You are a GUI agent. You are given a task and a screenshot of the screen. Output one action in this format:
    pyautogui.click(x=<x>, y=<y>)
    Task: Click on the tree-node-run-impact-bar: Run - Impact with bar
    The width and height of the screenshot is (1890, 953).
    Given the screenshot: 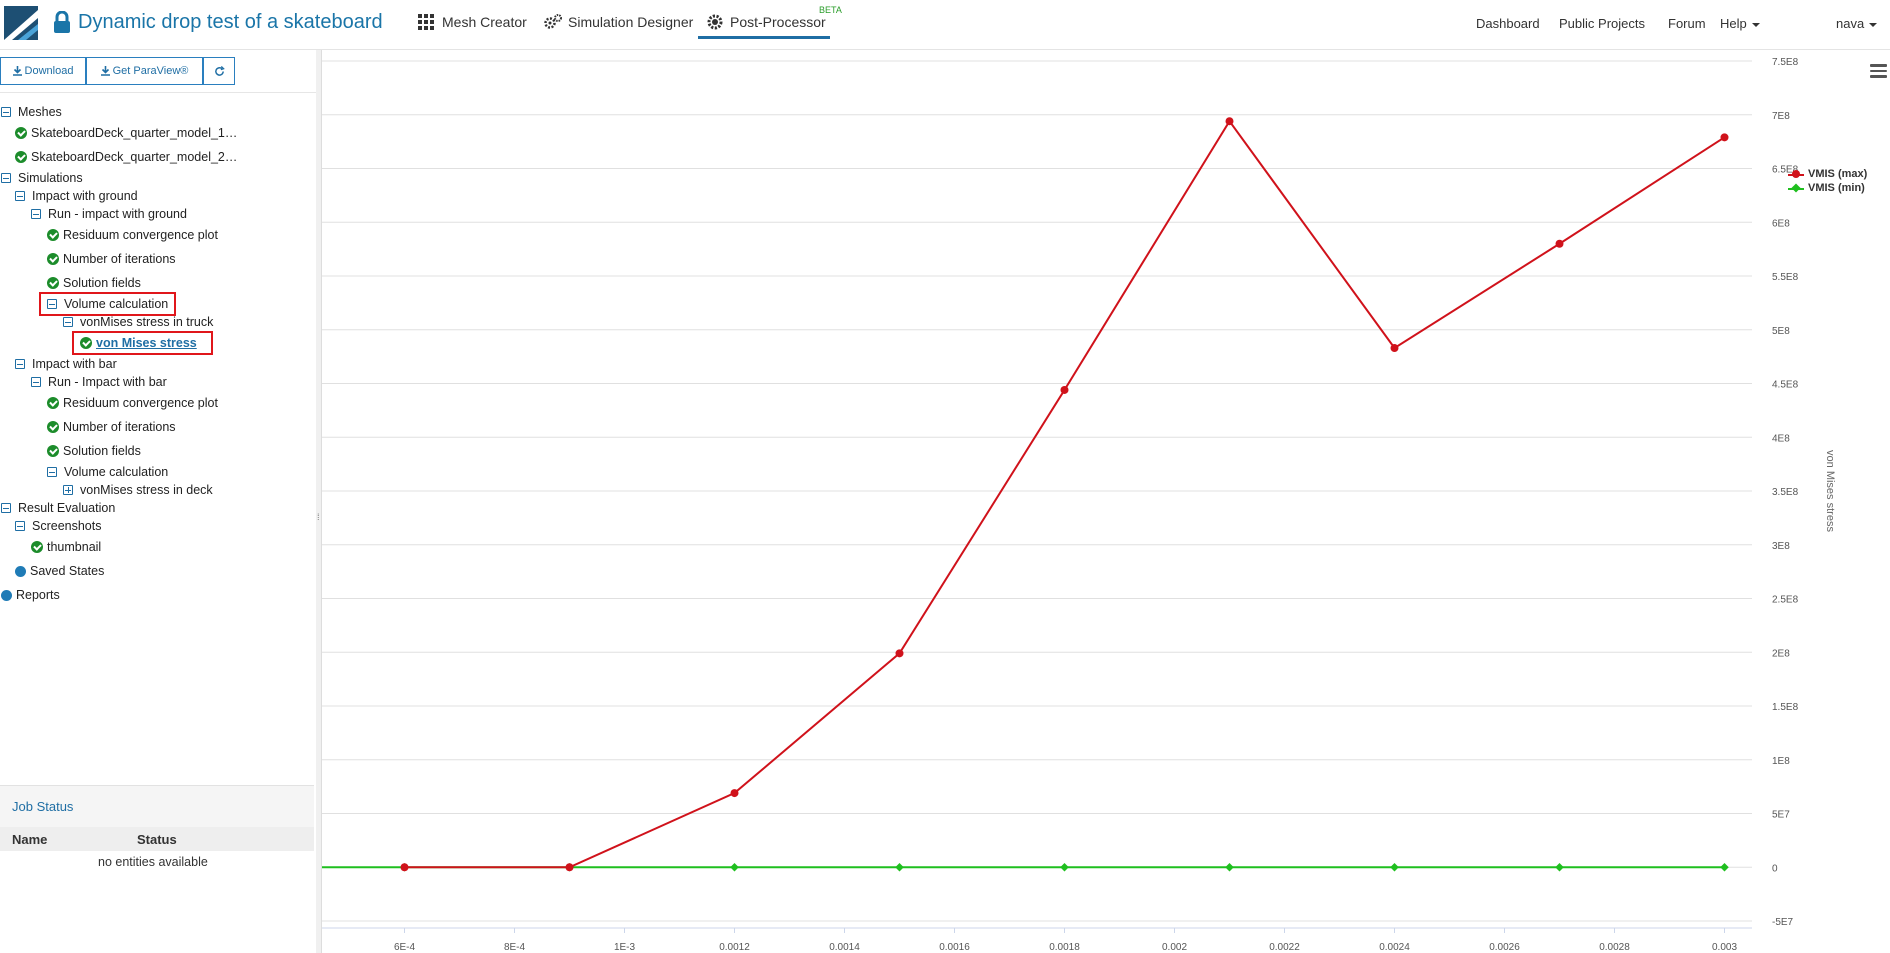 What is the action you would take?
    pyautogui.click(x=99, y=382)
    